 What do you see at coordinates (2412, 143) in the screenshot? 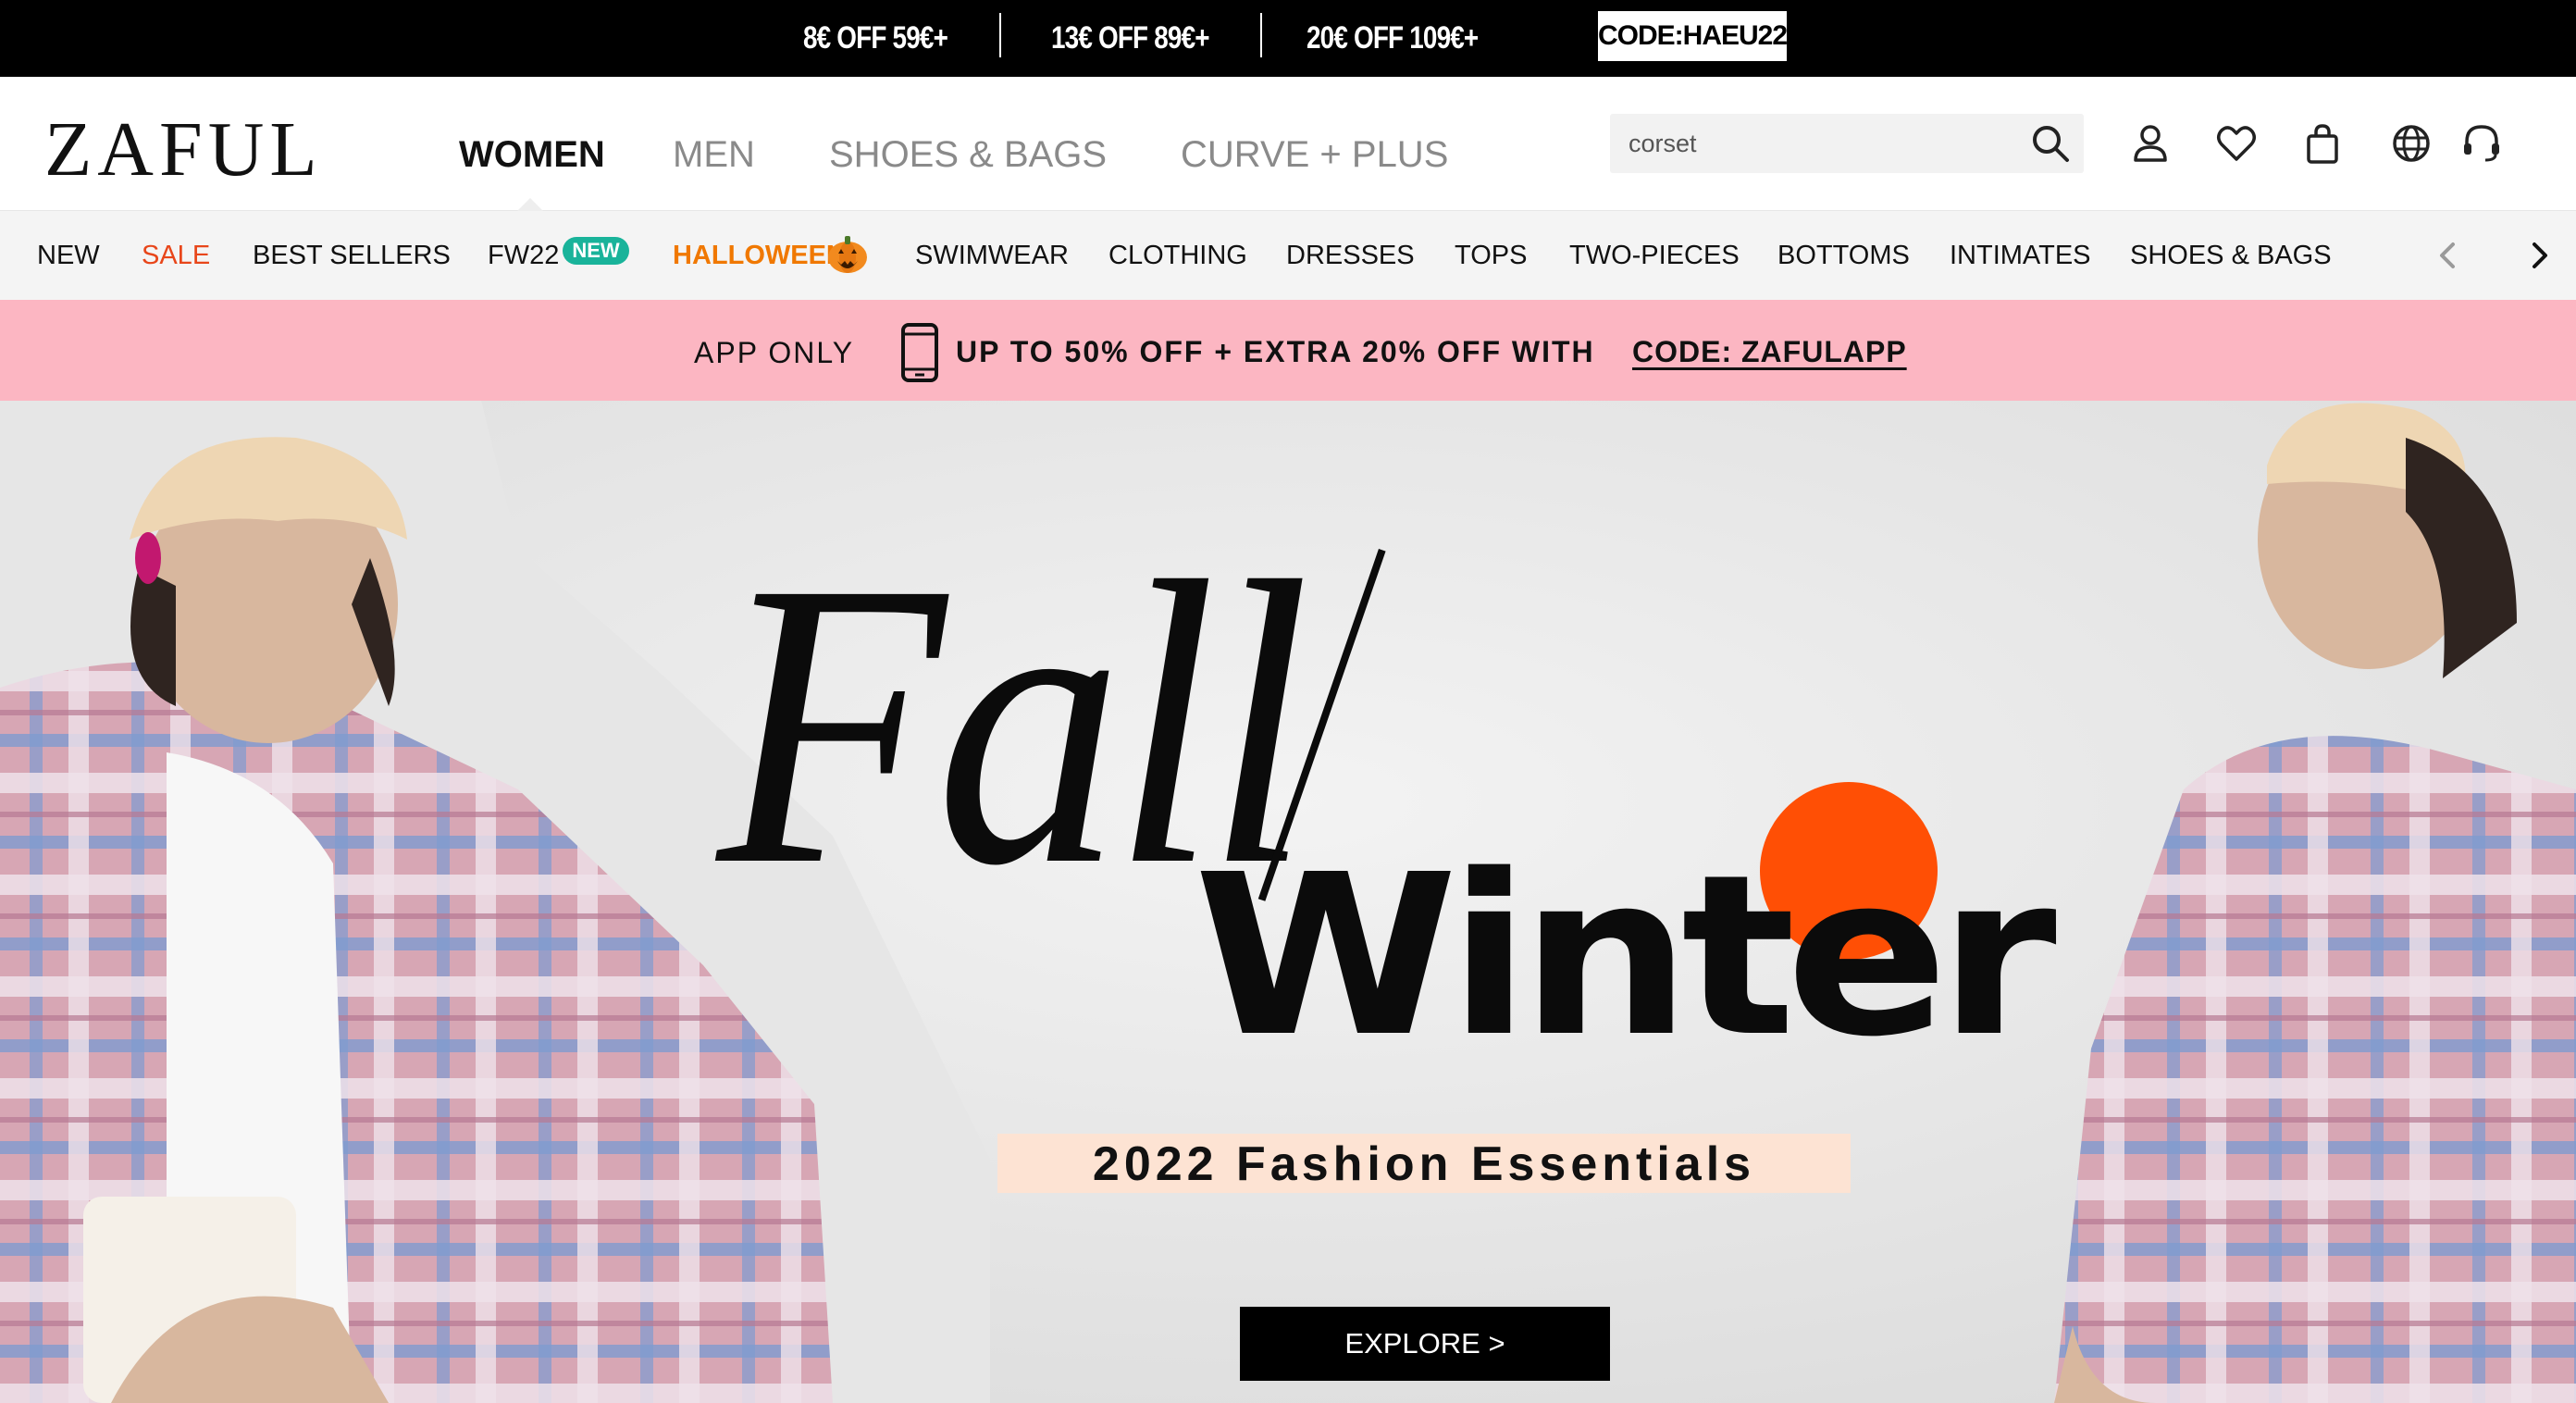
I see `globe-icon` at bounding box center [2412, 143].